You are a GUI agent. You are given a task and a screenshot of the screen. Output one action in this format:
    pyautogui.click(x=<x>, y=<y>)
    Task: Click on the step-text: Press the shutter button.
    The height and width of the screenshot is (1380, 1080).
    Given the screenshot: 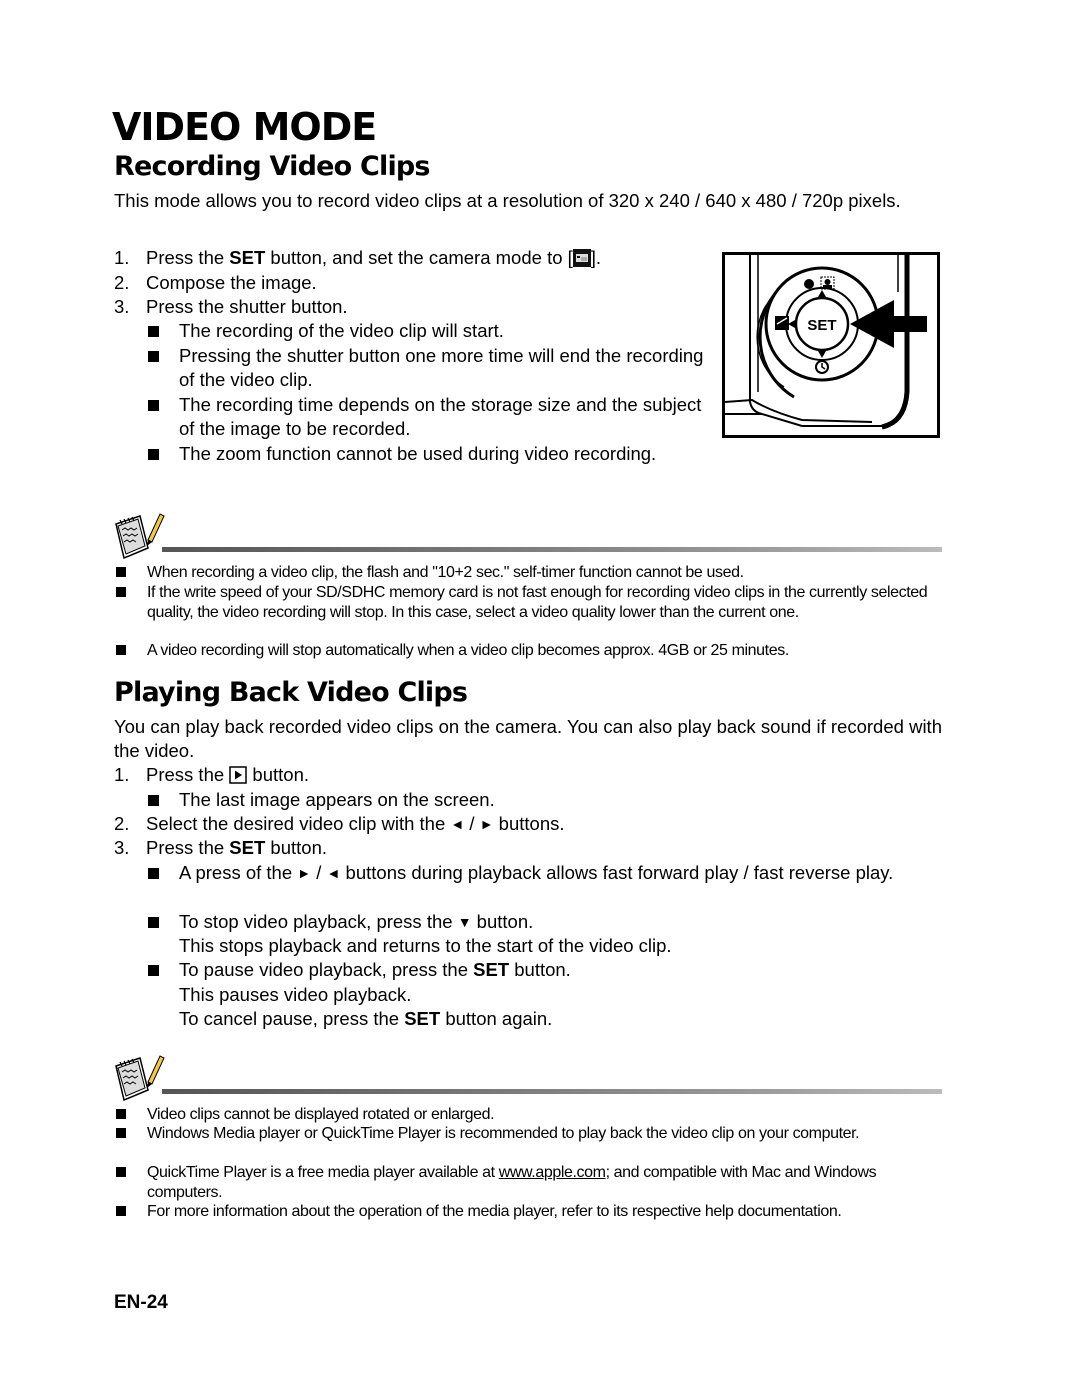 What is the action you would take?
    pyautogui.click(x=247, y=306)
    